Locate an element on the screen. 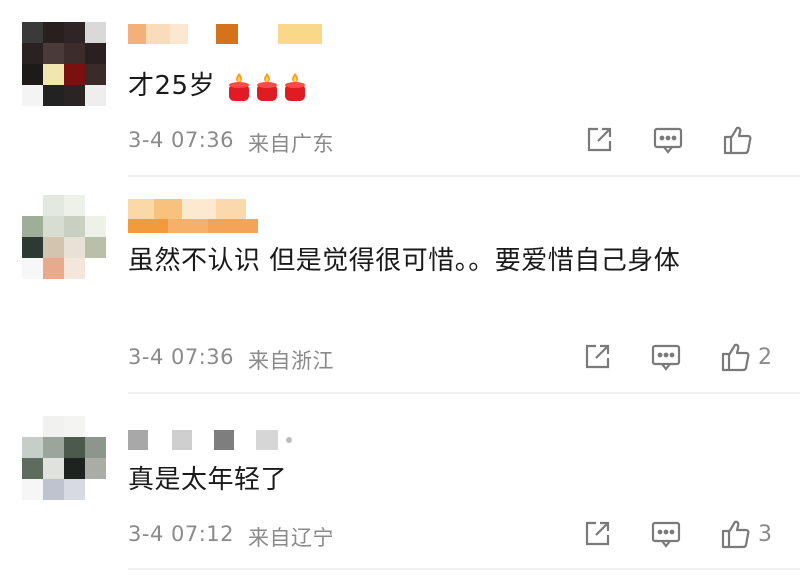 The width and height of the screenshot is (800, 577). like-button: 2 is located at coordinates (746, 357).